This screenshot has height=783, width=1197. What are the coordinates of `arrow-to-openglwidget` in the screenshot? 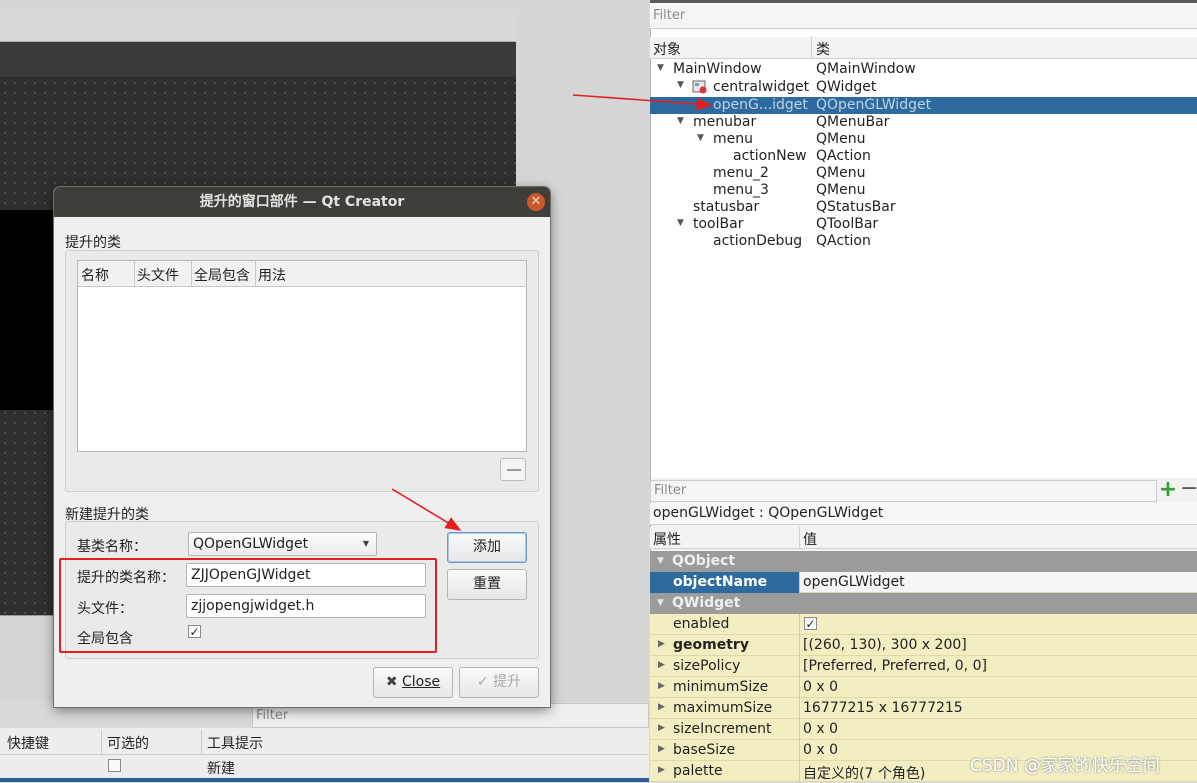 It's located at (642, 102).